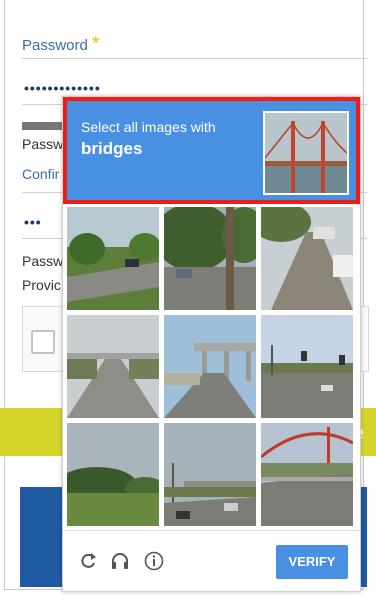 The image size is (376, 603). I want to click on password-label: Password *, so click(61, 44).